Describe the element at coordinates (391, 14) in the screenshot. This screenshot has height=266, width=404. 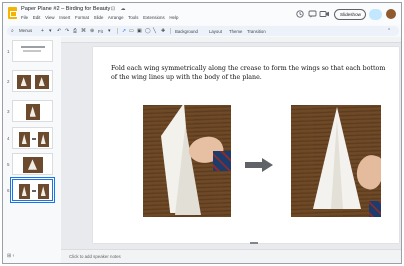
I see `avatar` at that location.